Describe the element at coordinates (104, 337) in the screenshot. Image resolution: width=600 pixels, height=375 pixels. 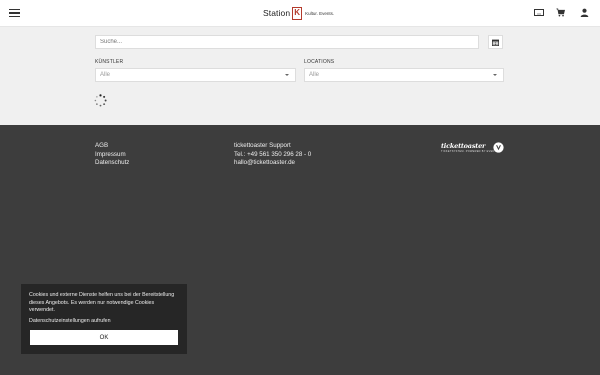
I see `cookie-ok-button: OK` at that location.